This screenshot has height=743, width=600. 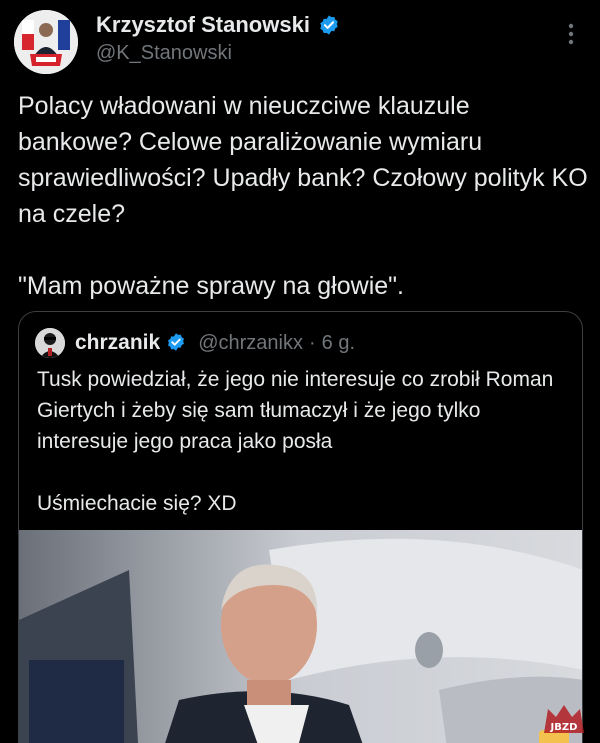 I want to click on quoted-tweet-header: chrzanik @chrzanikx · 6 g., so click(x=195, y=343).